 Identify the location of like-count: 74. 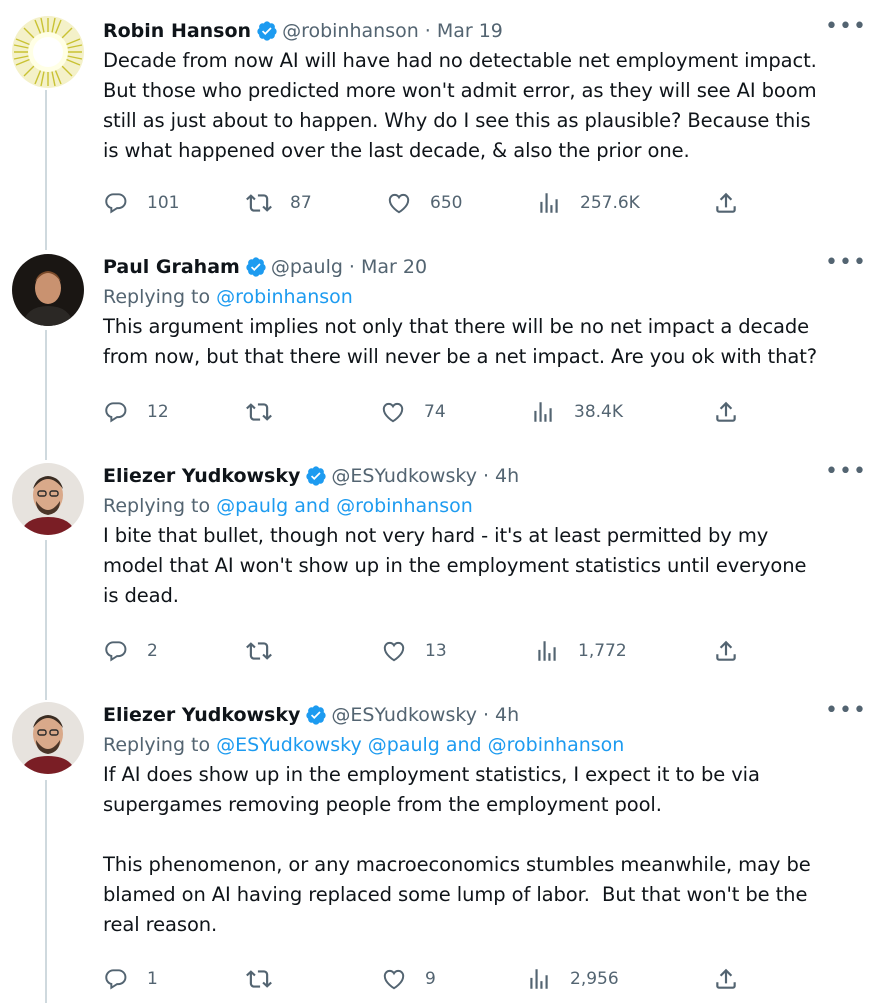
(435, 412).